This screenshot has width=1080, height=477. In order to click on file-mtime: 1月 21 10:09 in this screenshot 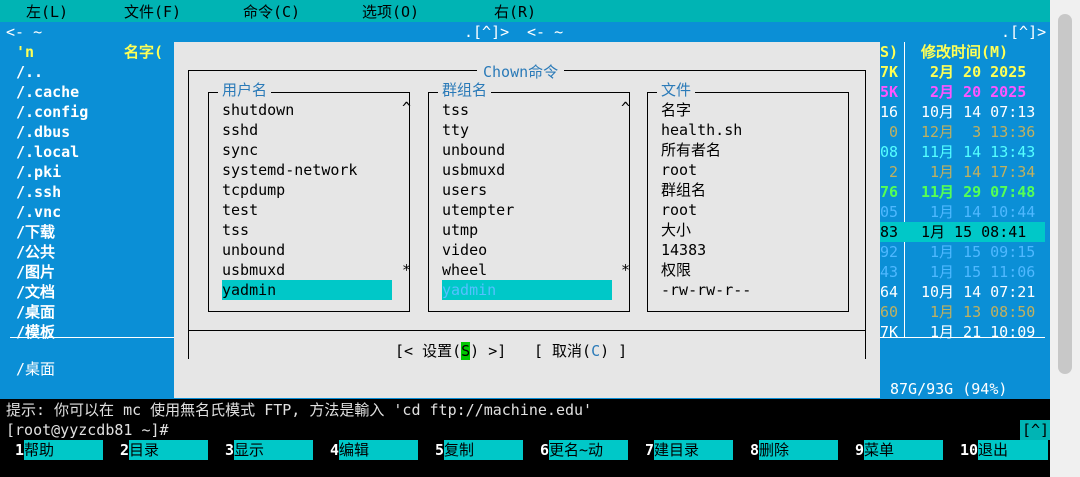, I will do `click(983, 332)`.